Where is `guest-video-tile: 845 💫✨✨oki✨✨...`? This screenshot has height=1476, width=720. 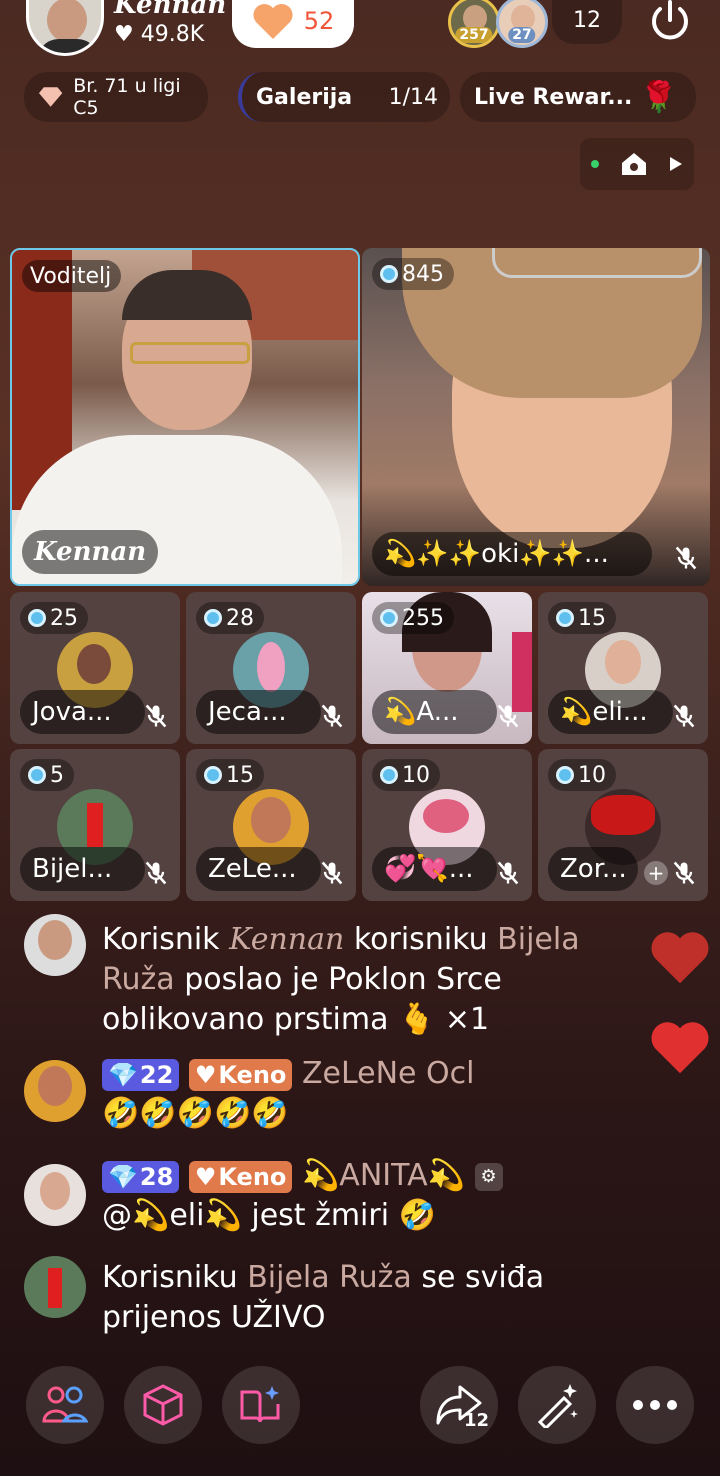
guest-video-tile: 845 💫✨✨oki✨✨... is located at coordinates (536, 417).